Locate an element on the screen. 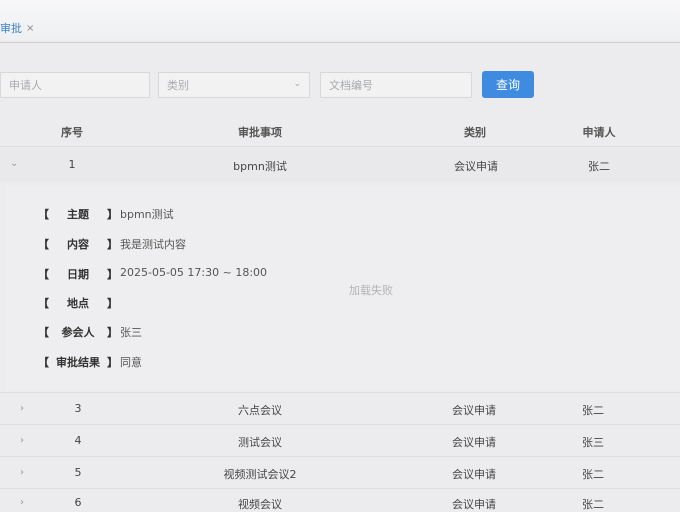 Image resolution: width=680 pixels, height=512 pixels. detail-value: 张三 is located at coordinates (131, 332).